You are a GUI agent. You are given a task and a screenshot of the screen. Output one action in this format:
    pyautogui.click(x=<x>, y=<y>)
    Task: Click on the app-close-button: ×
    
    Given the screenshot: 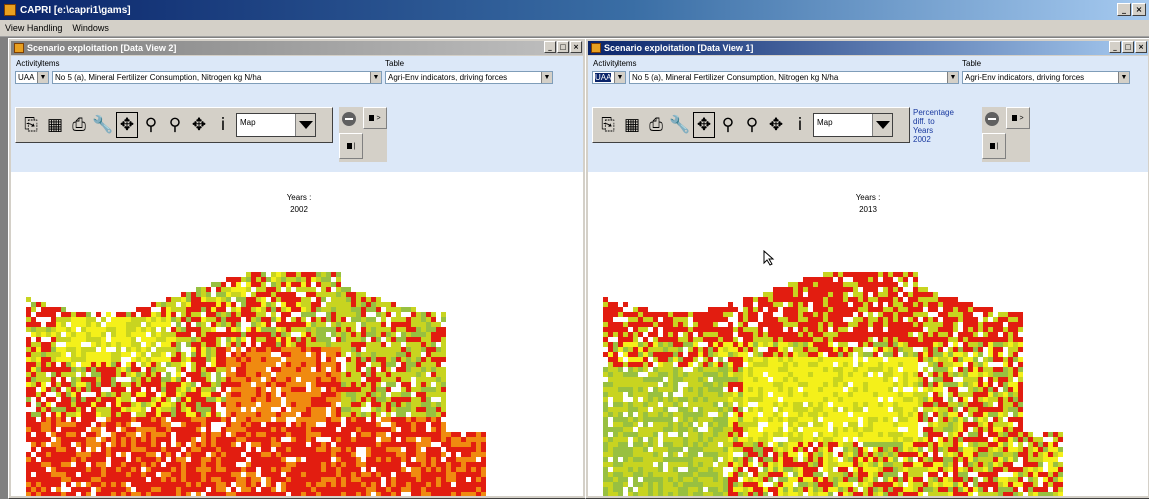 What is the action you would take?
    pyautogui.click(x=1139, y=9)
    